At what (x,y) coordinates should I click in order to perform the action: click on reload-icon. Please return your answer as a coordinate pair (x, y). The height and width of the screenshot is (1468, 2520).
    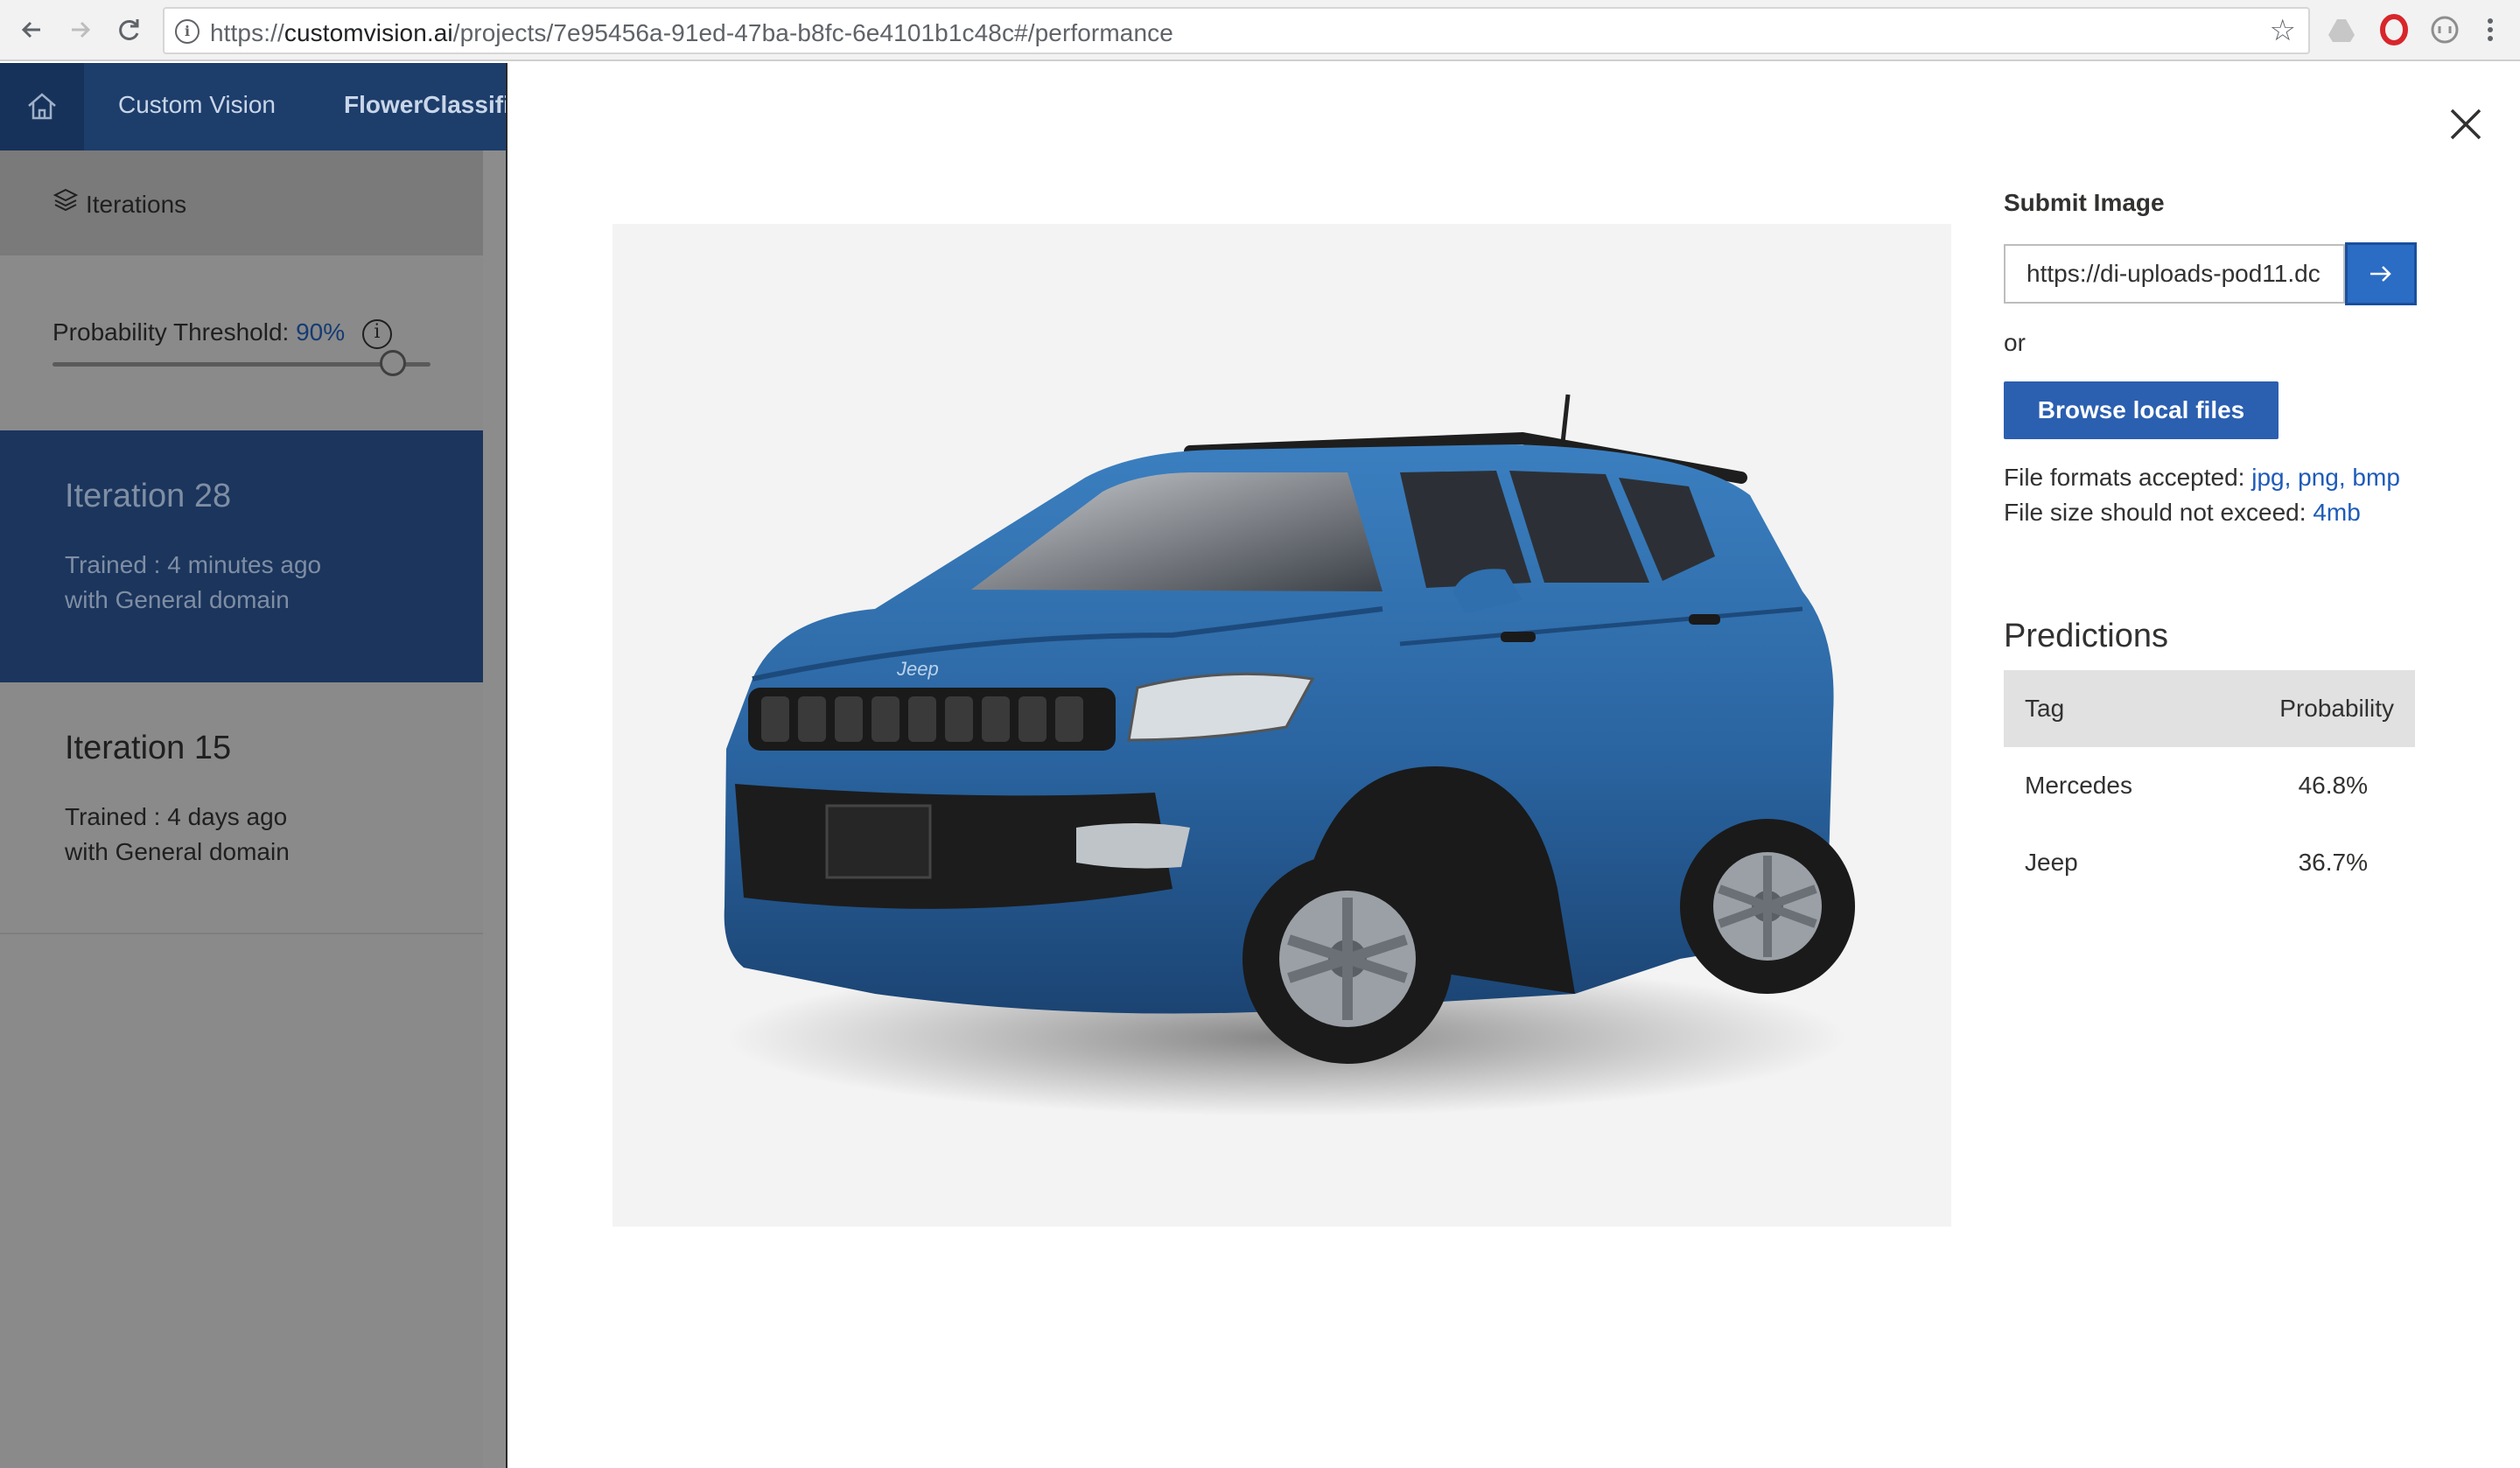
    Looking at the image, I should click on (129, 29).